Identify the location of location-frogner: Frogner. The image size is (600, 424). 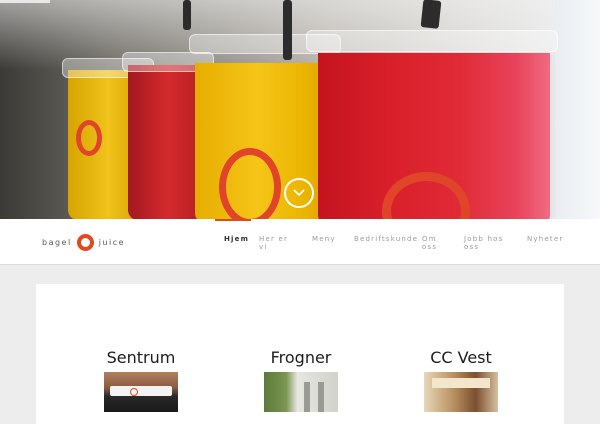
(301, 380).